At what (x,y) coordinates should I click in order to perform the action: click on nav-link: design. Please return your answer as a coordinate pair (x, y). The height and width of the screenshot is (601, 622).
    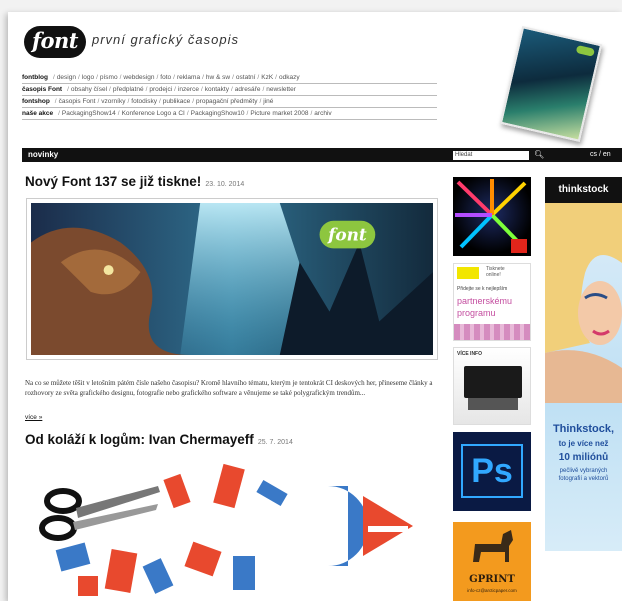
    Looking at the image, I should click on (66, 77).